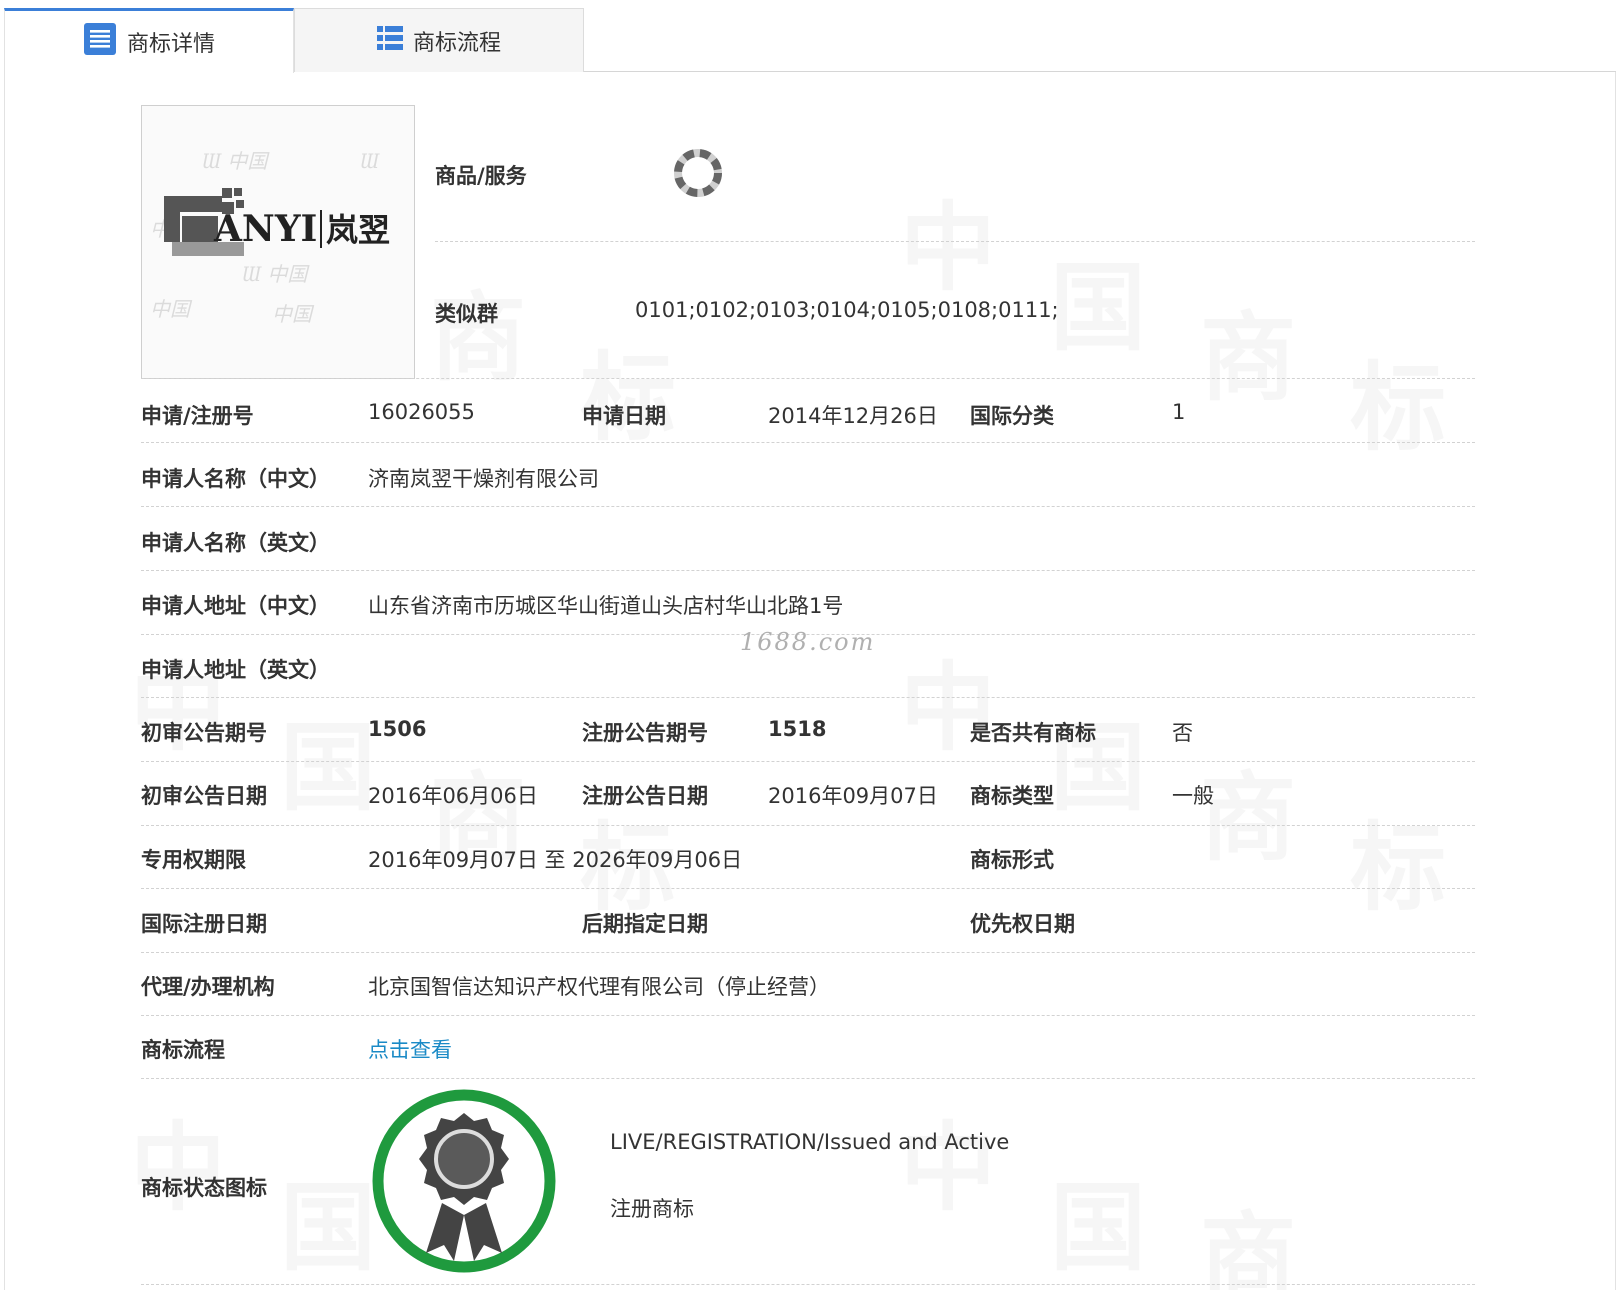 This screenshot has height=1290, width=1620. What do you see at coordinates (797, 729) in the screenshot?
I see `reg-issue-value: 1518` at bounding box center [797, 729].